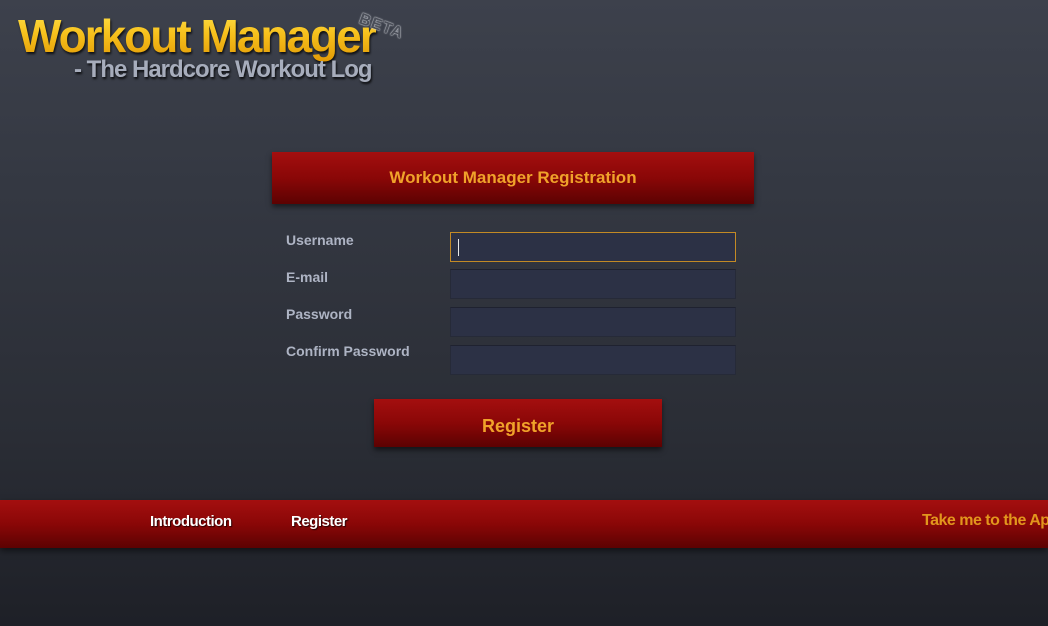  I want to click on register-button-label: Register, so click(518, 425).